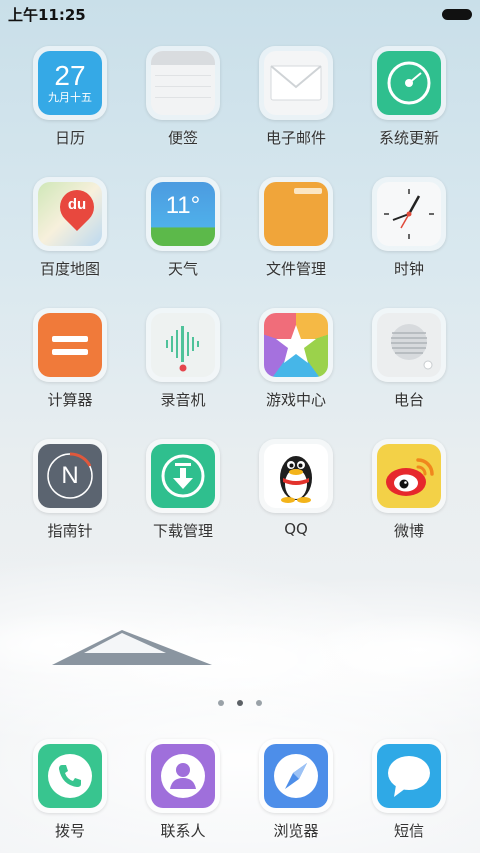 This screenshot has height=853, width=480. What do you see at coordinates (409, 345) in the screenshot?
I see `radio-icon` at bounding box center [409, 345].